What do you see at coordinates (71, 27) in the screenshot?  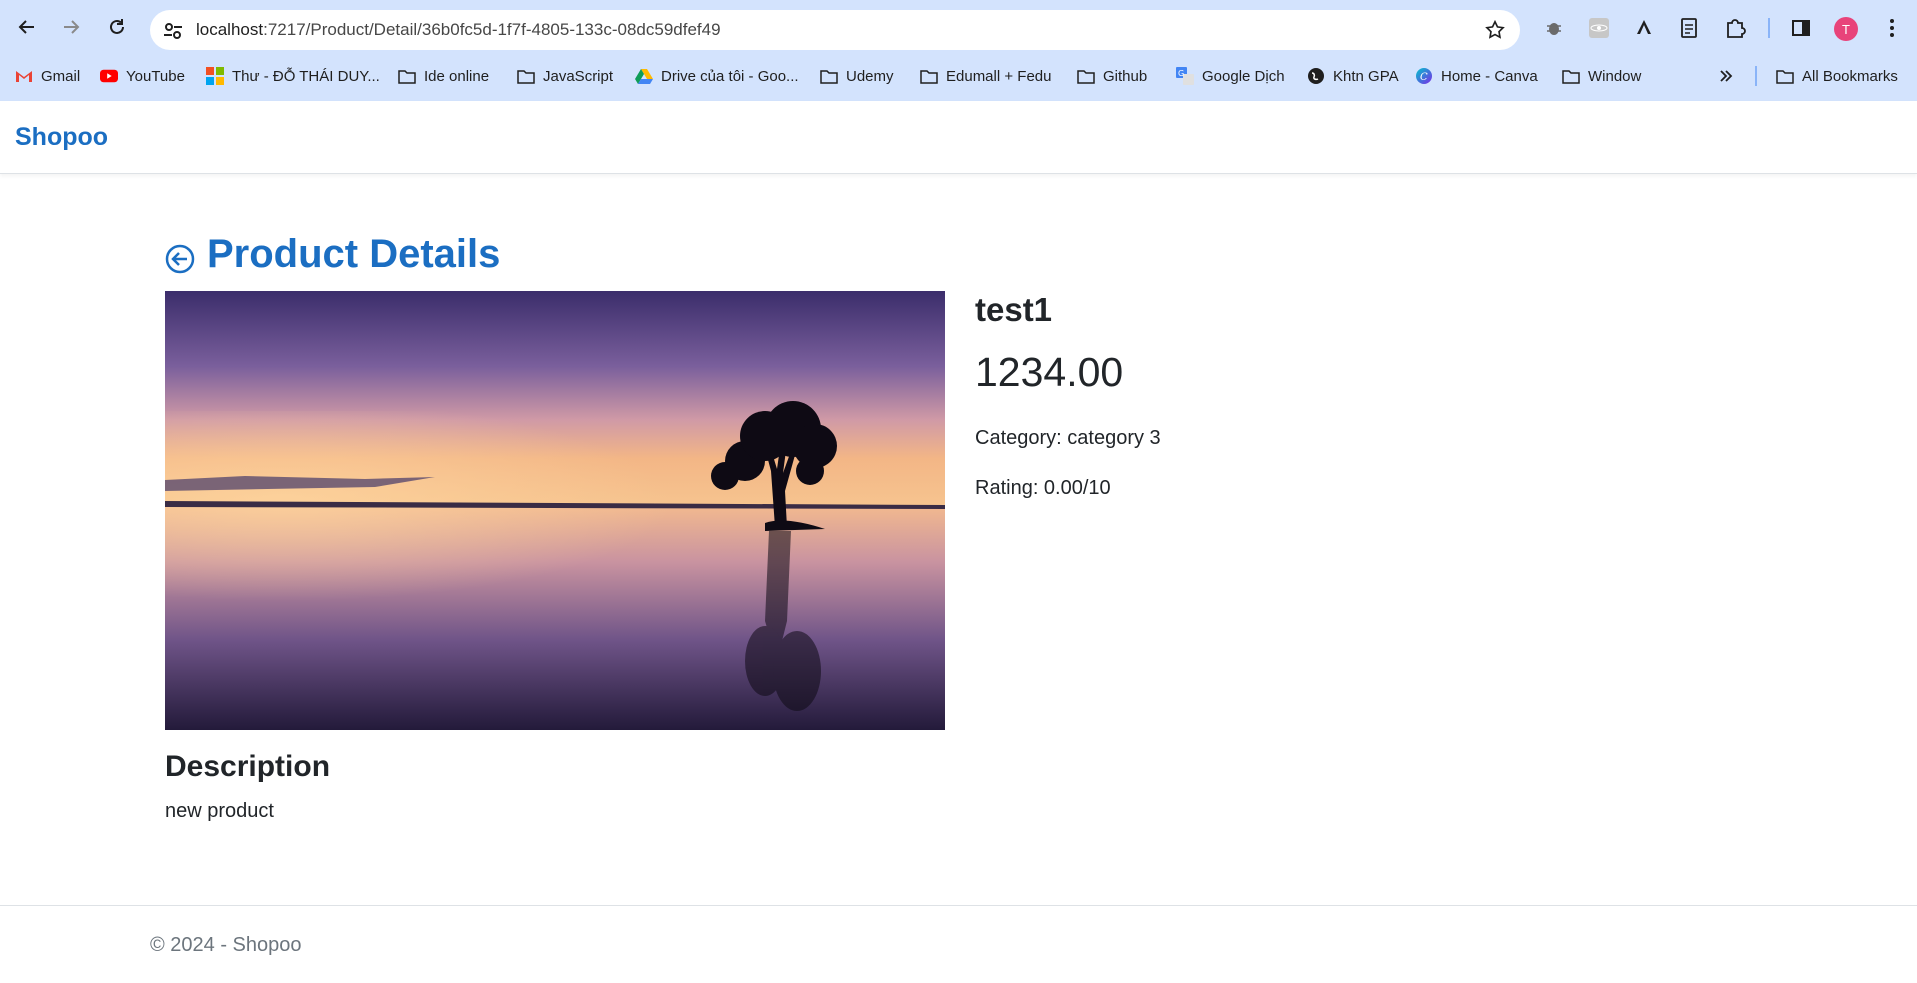 I see `forward-icon` at bounding box center [71, 27].